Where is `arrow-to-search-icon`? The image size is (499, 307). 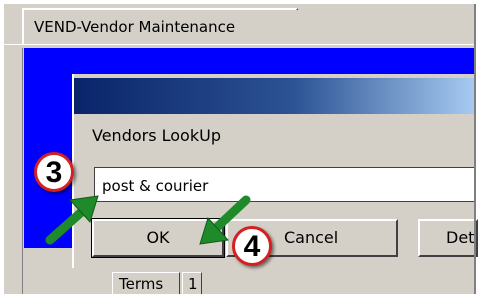 arrow-to-search-icon is located at coordinates (72, 220).